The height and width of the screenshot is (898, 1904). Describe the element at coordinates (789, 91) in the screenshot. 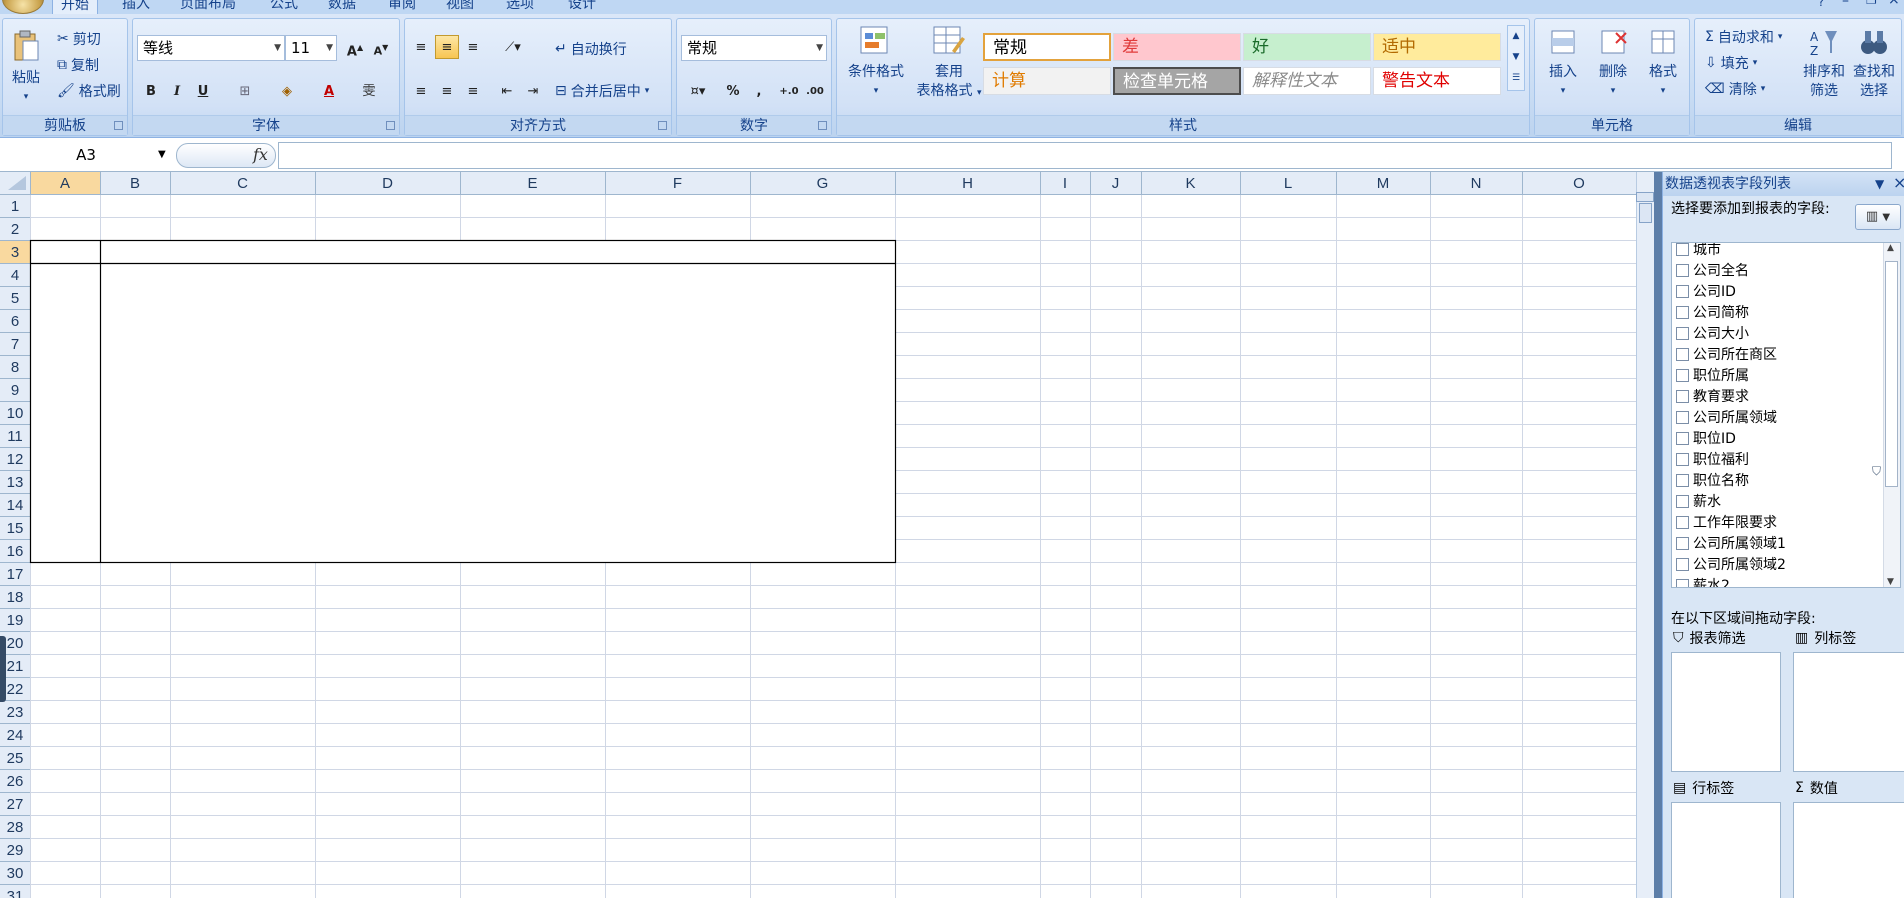

I see `increase-decimal-icon: +.0` at that location.